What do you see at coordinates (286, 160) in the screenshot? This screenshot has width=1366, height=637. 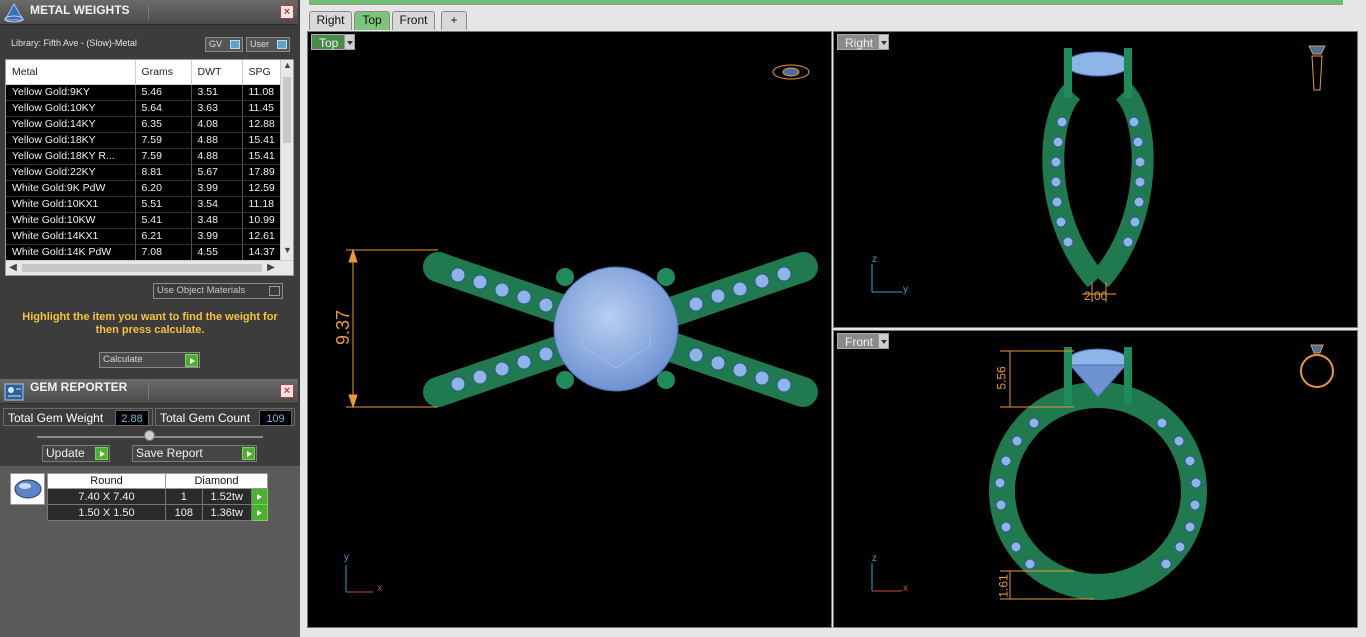 I see `table-vertical-scrollbar: ▲ ▼` at bounding box center [286, 160].